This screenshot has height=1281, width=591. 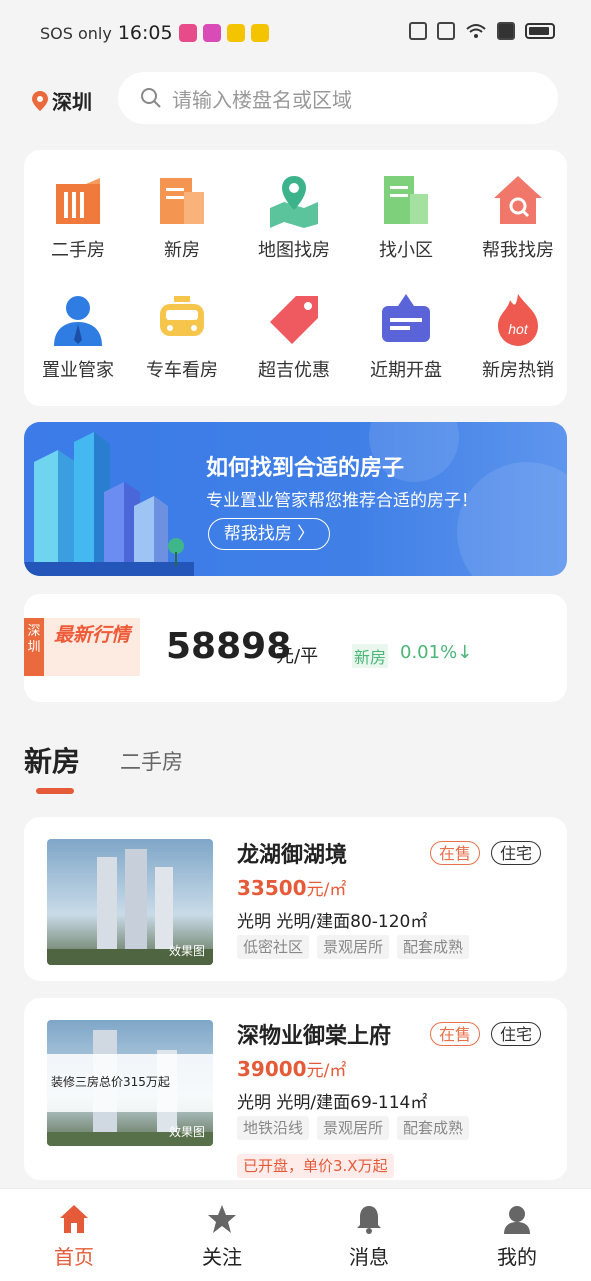 I want to click on grid-label: 超吉优惠, so click(x=294, y=370).